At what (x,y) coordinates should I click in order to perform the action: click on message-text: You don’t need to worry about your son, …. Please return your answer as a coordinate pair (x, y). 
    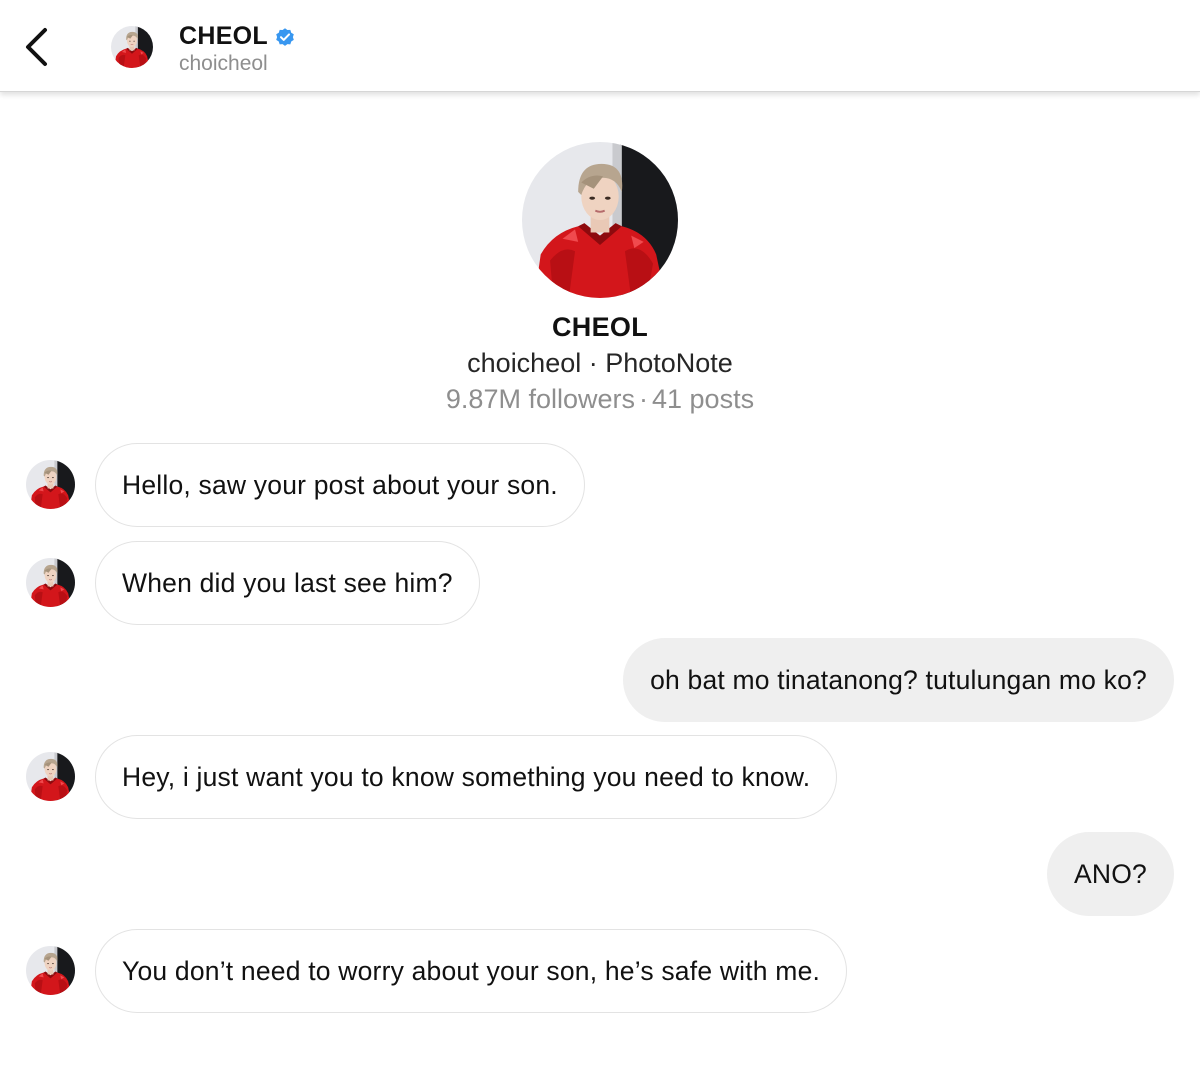
    Looking at the image, I should click on (471, 970).